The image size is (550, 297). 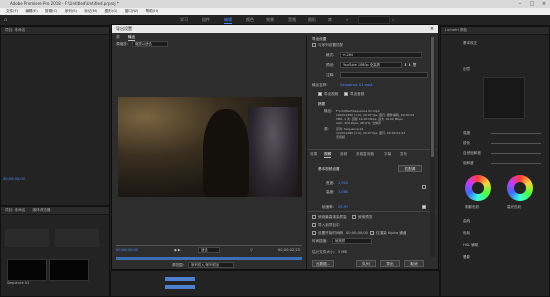 I want to click on queue-button: 队列, so click(x=366, y=263).